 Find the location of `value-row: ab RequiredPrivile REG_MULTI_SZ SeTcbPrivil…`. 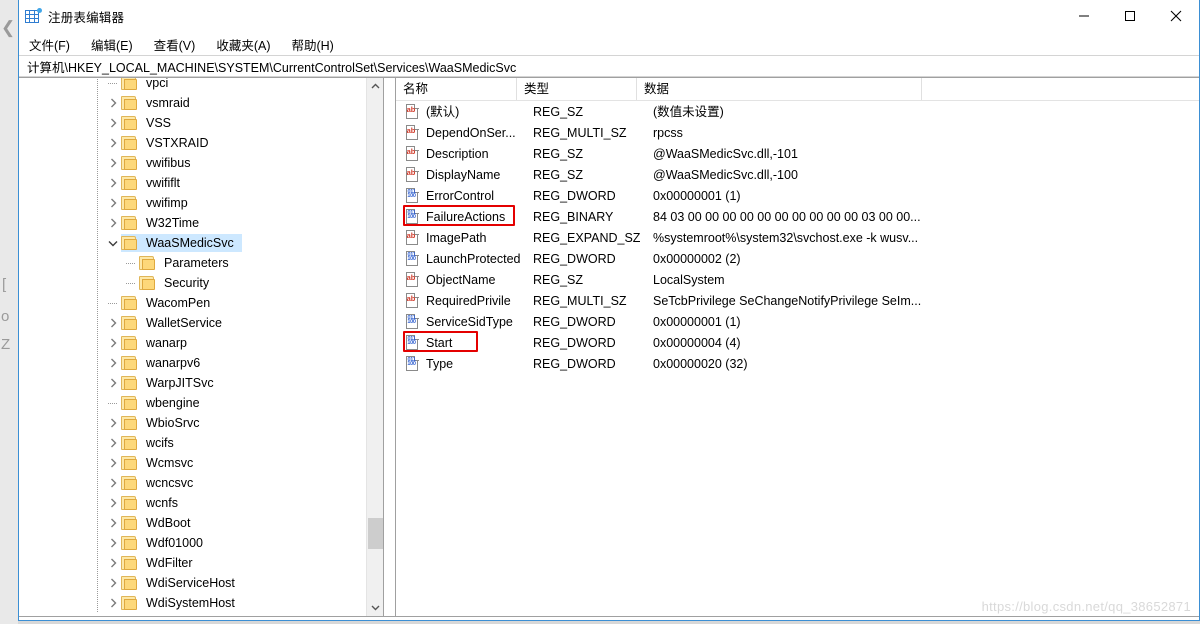

value-row: ab RequiredPrivile REG_MULTI_SZ SeTcbPrivil… is located at coordinates (797, 300).